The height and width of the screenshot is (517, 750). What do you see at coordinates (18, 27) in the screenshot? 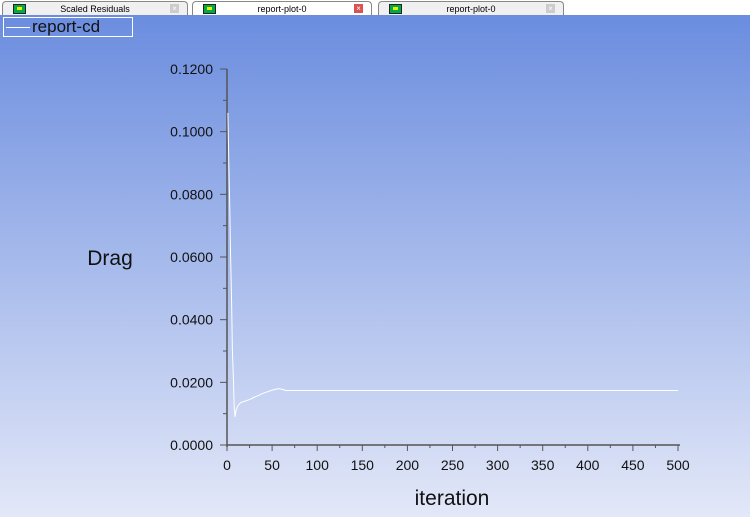
I see `legend-line` at bounding box center [18, 27].